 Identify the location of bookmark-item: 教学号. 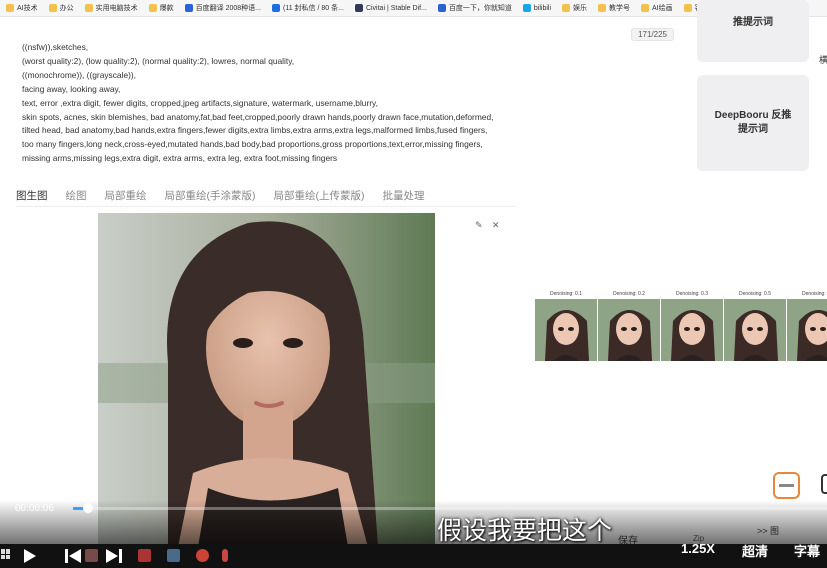
(614, 8).